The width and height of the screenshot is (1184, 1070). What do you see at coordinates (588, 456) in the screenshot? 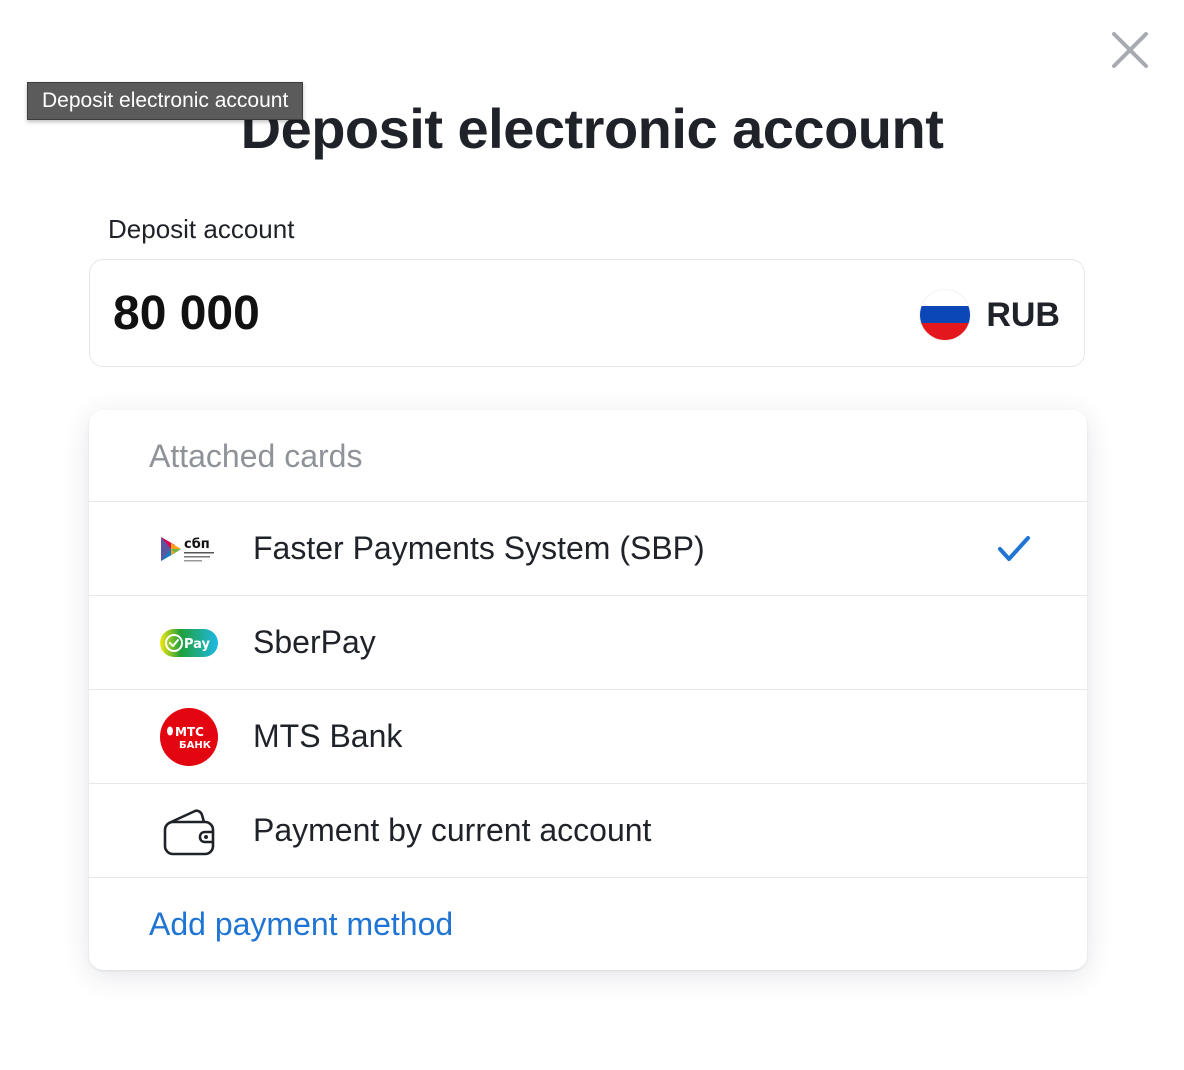
I see `attached-cards-header: Attached cards` at bounding box center [588, 456].